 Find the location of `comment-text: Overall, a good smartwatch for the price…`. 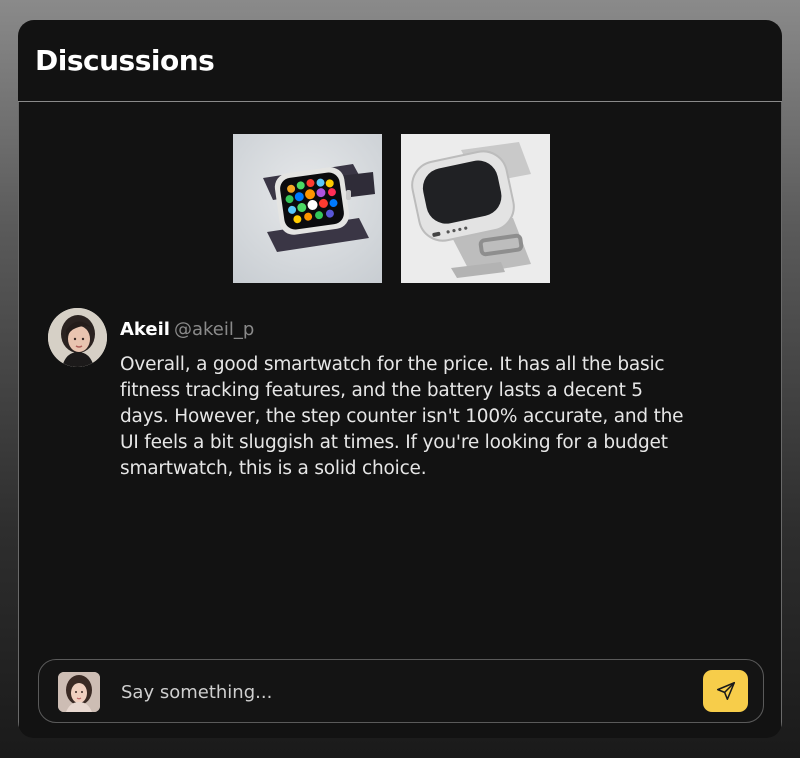

comment-text: Overall, a good smartwatch for the price… is located at coordinates (402, 416).